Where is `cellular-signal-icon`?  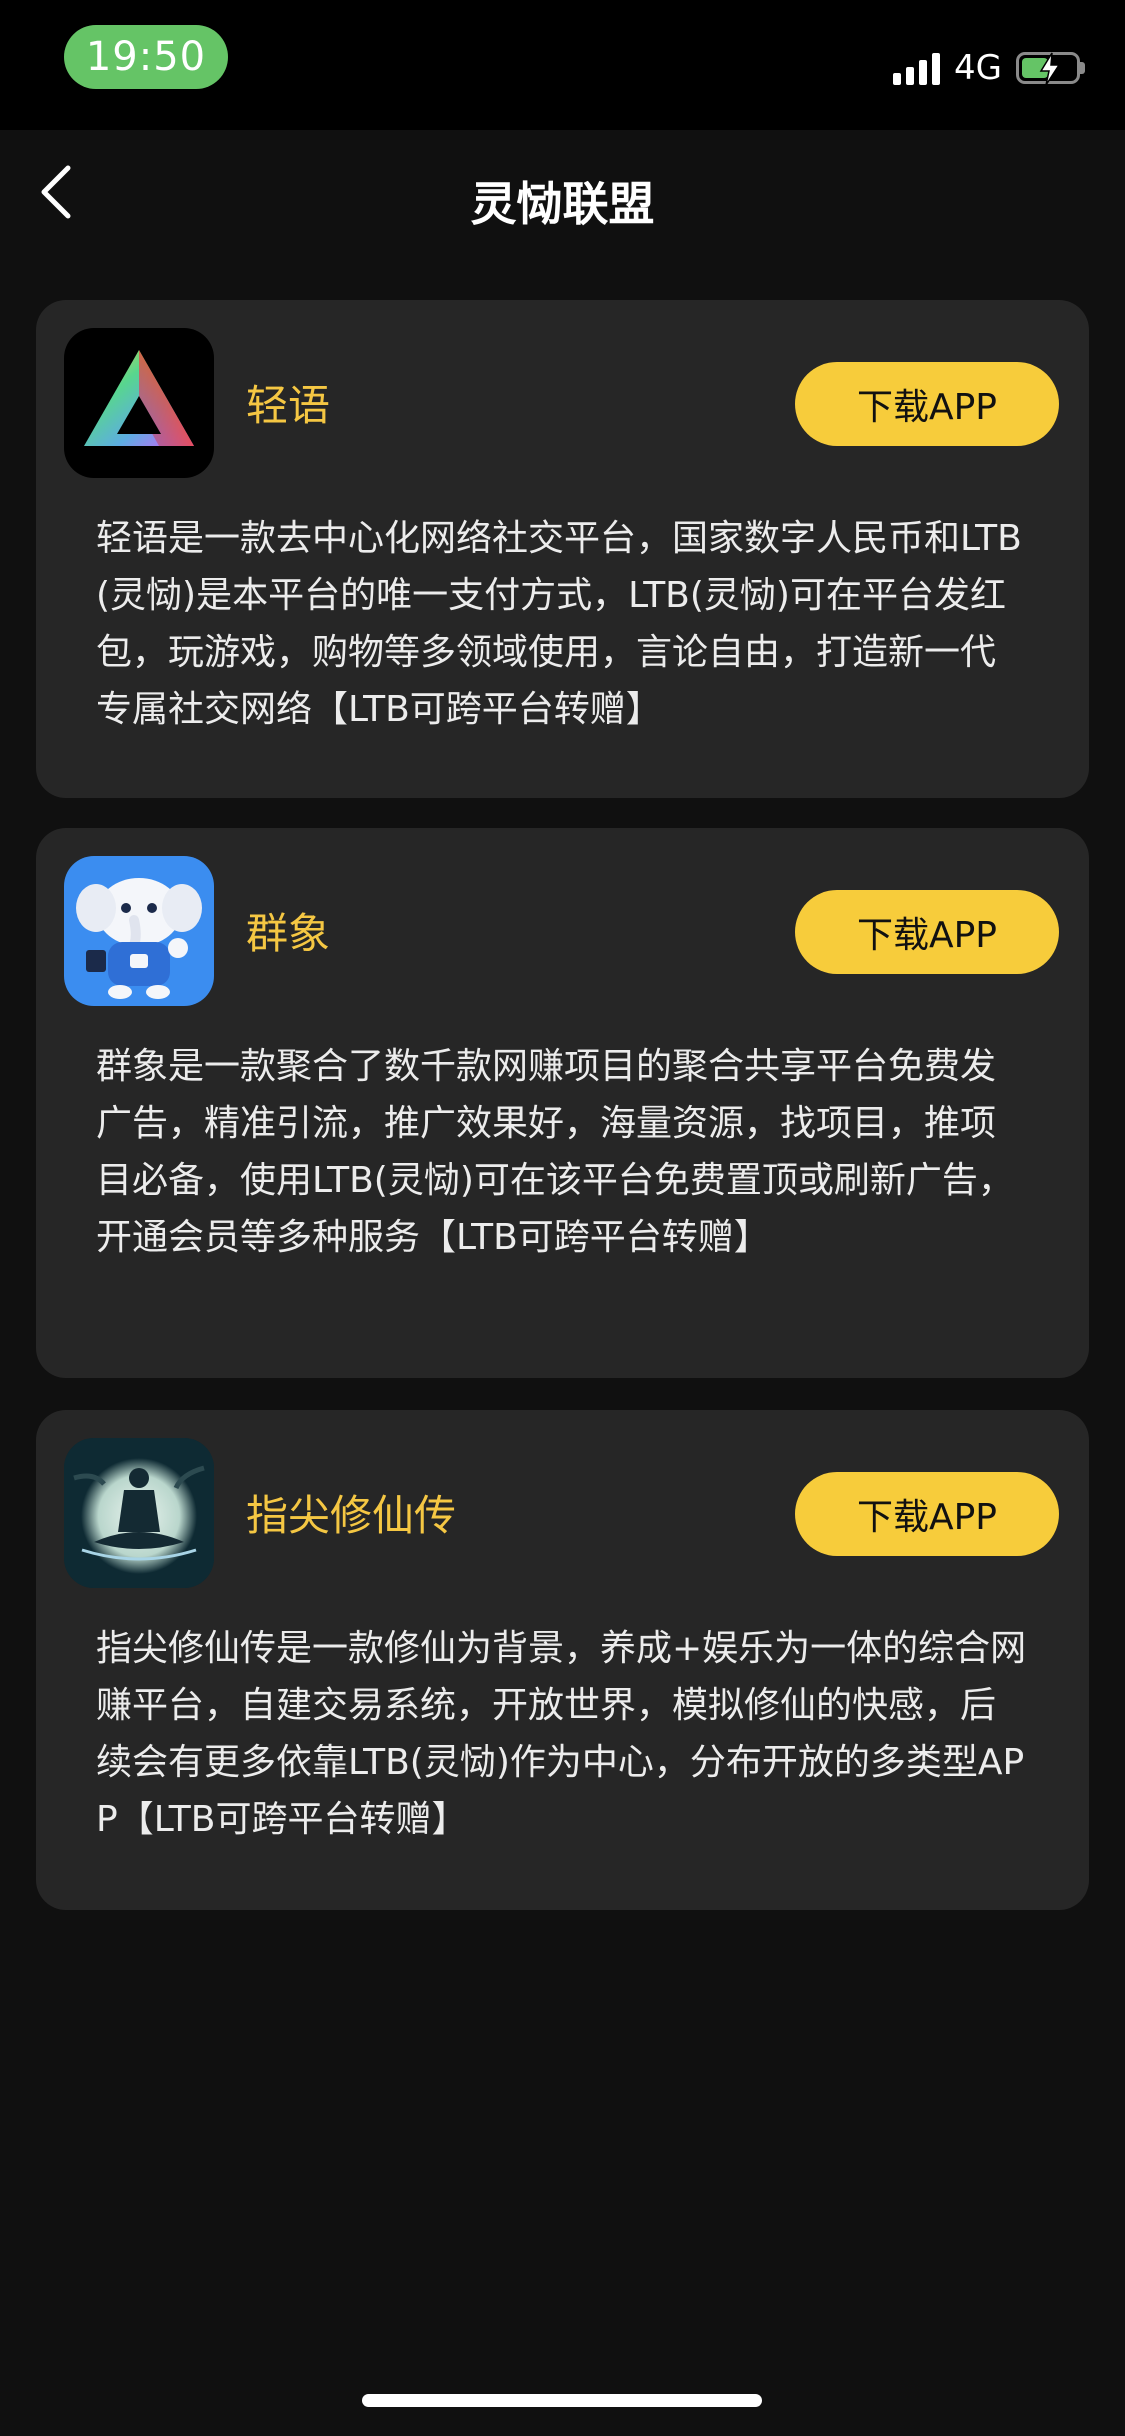 cellular-signal-icon is located at coordinates (917, 68).